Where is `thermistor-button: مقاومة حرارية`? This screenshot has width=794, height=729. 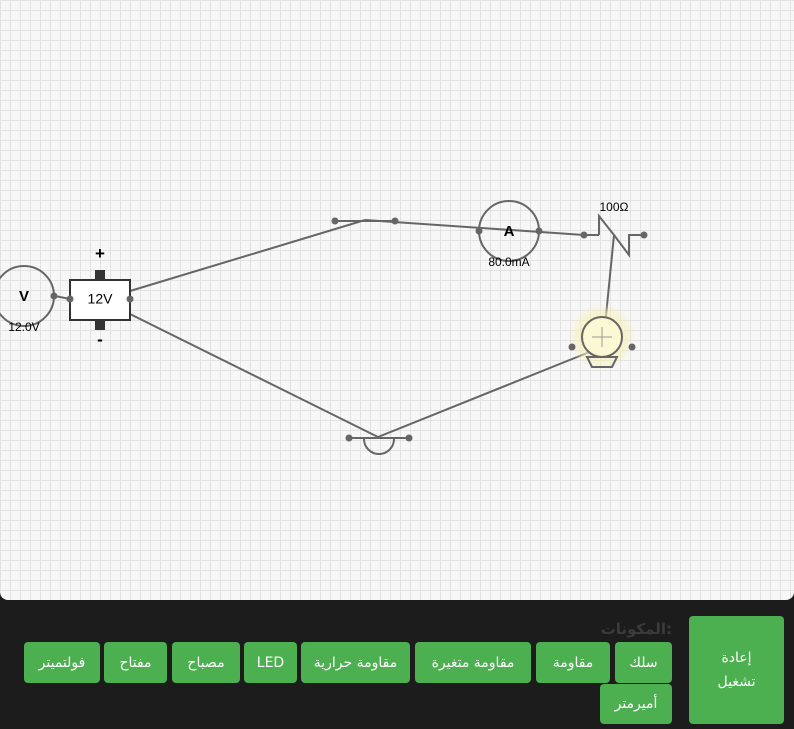 thermistor-button: مقاومة حرارية is located at coordinates (355, 662).